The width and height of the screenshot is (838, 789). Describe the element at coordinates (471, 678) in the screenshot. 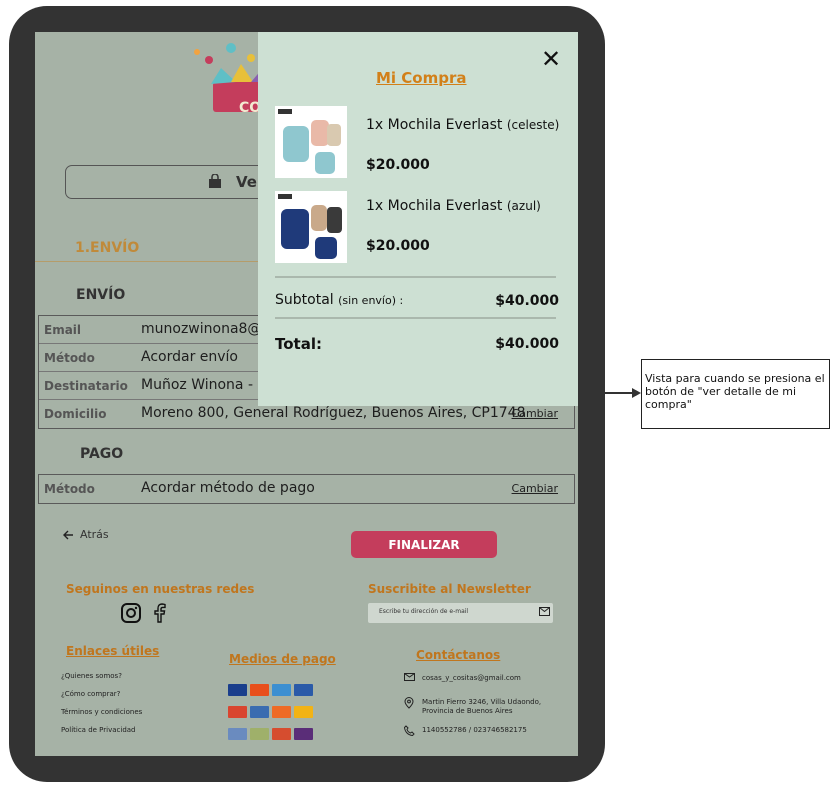

I see `contact-email-text: cosas_y_cositas@gmail.com` at that location.